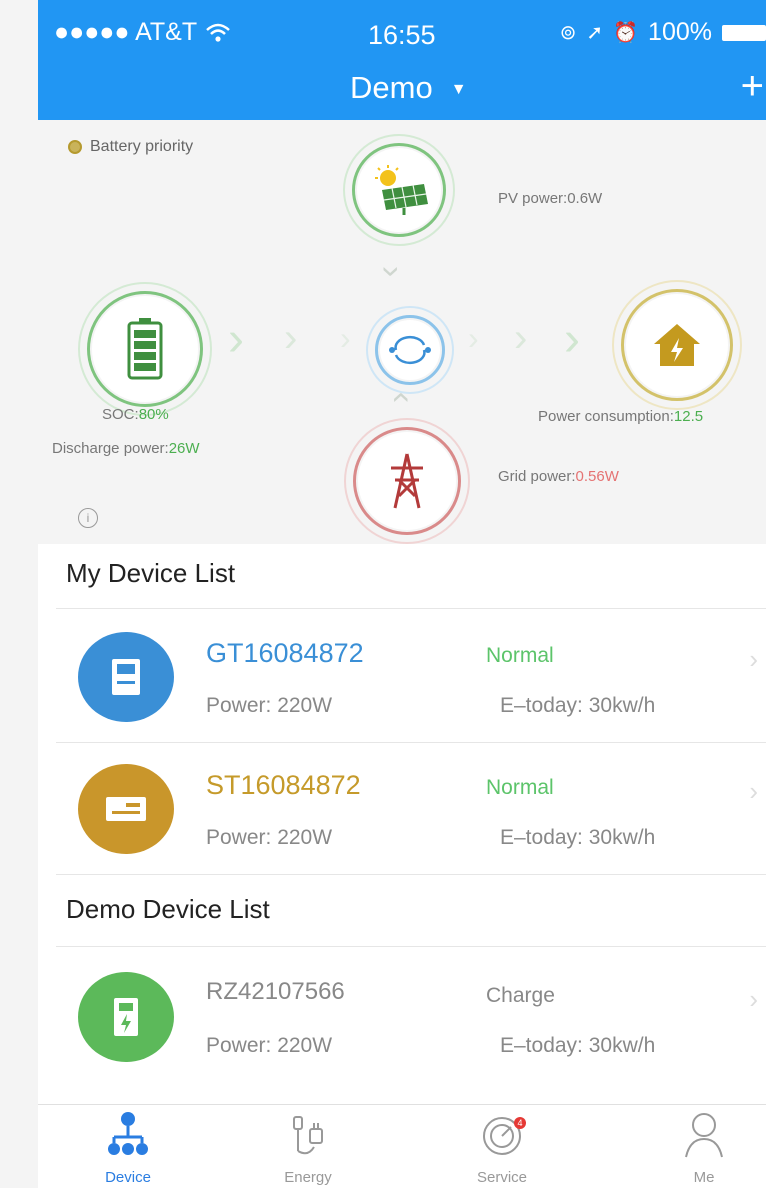 The image size is (766, 1188). I want to click on tab-label: Me, so click(704, 1177).